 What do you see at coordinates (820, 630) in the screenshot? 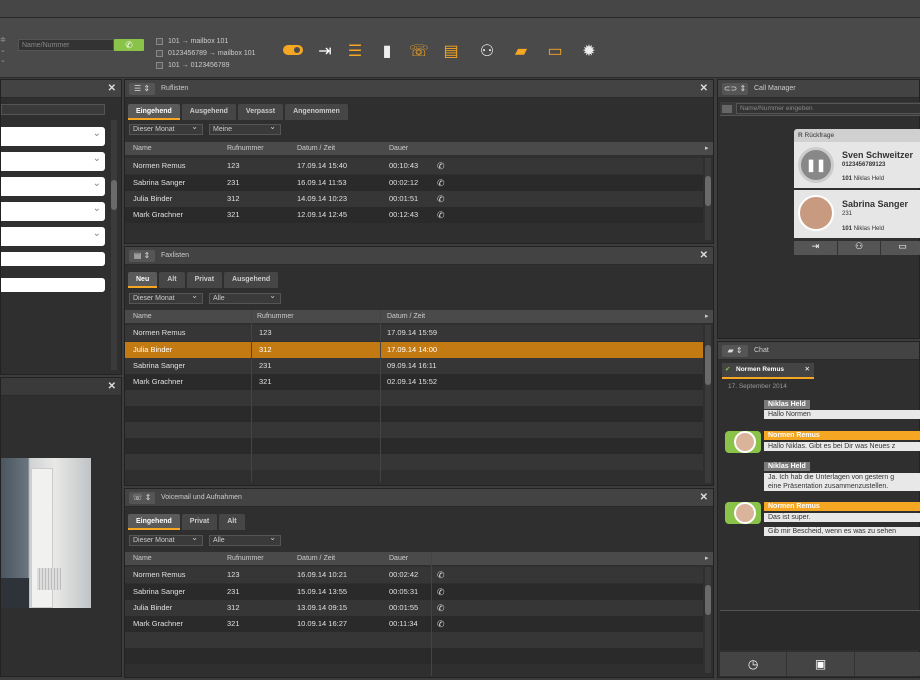
I see `chat-input` at bounding box center [820, 630].